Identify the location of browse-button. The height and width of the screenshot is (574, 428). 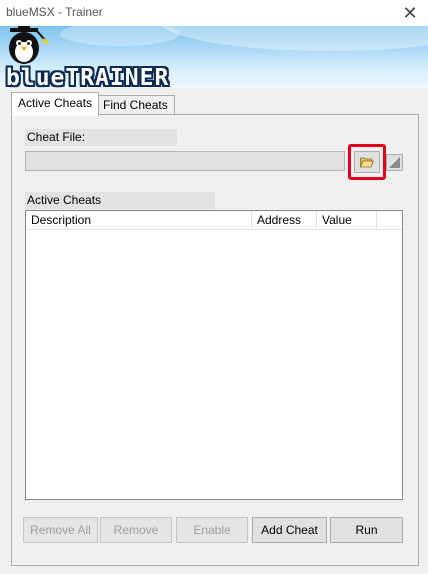
(367, 162).